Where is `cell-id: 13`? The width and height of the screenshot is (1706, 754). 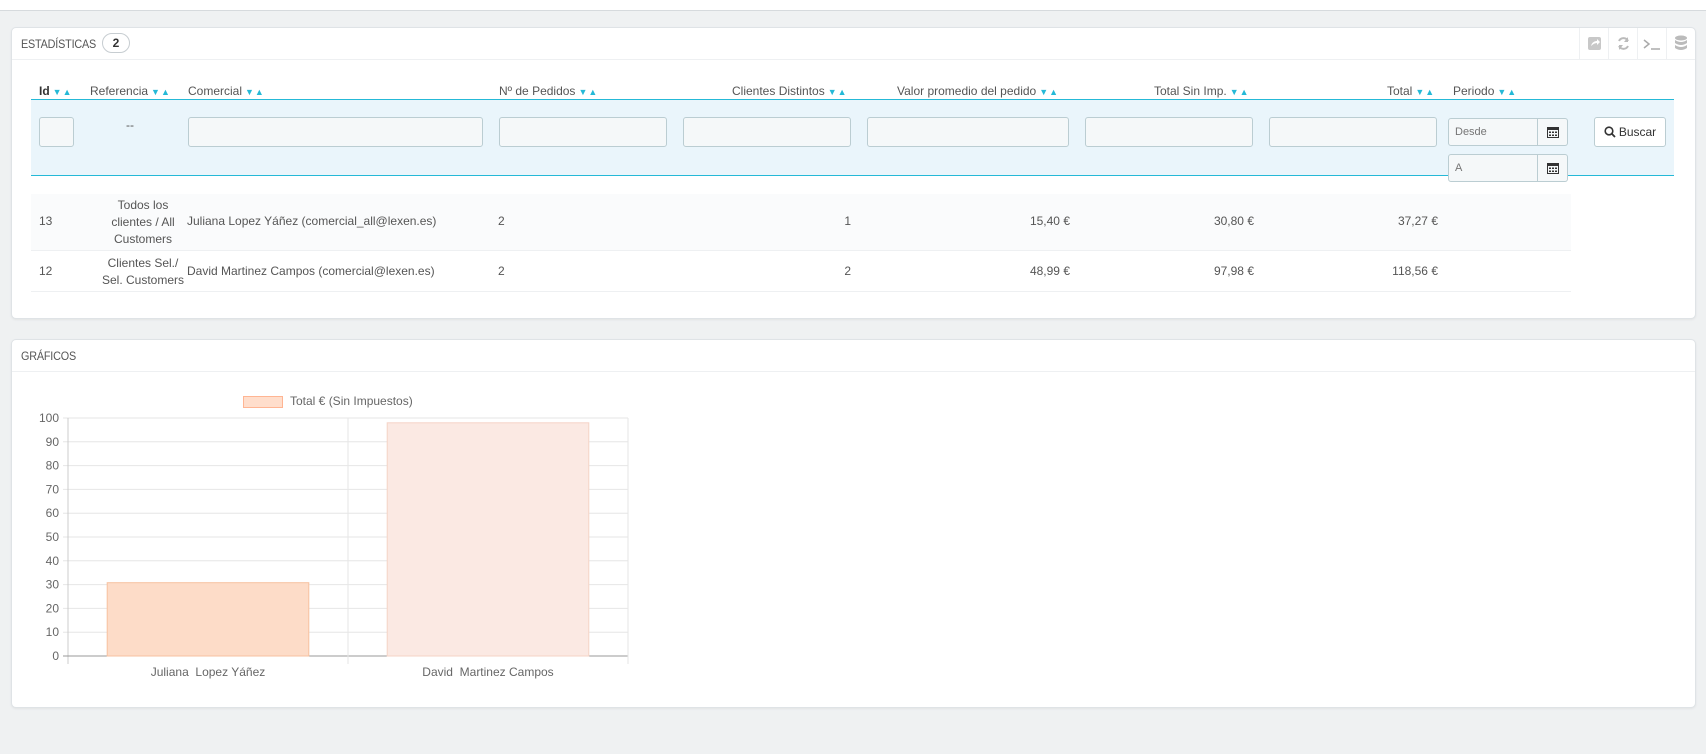 cell-id: 13 is located at coordinates (46, 221).